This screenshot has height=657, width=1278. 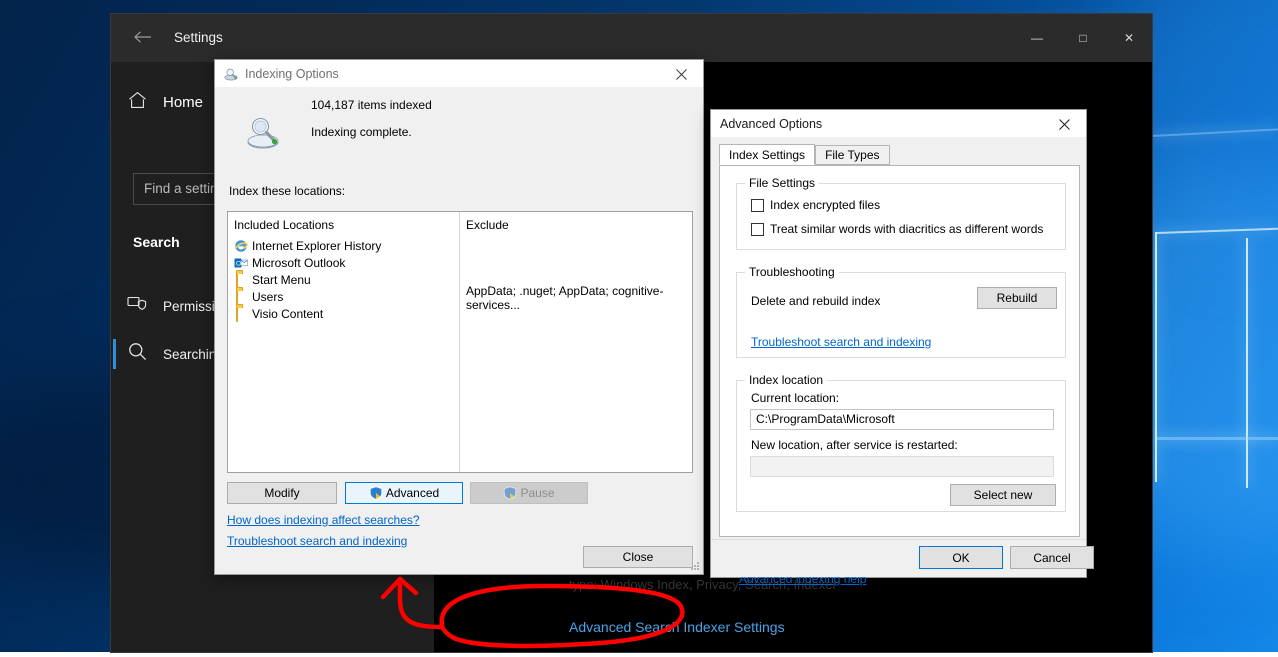 I want to click on close-button: Close, so click(x=638, y=557).